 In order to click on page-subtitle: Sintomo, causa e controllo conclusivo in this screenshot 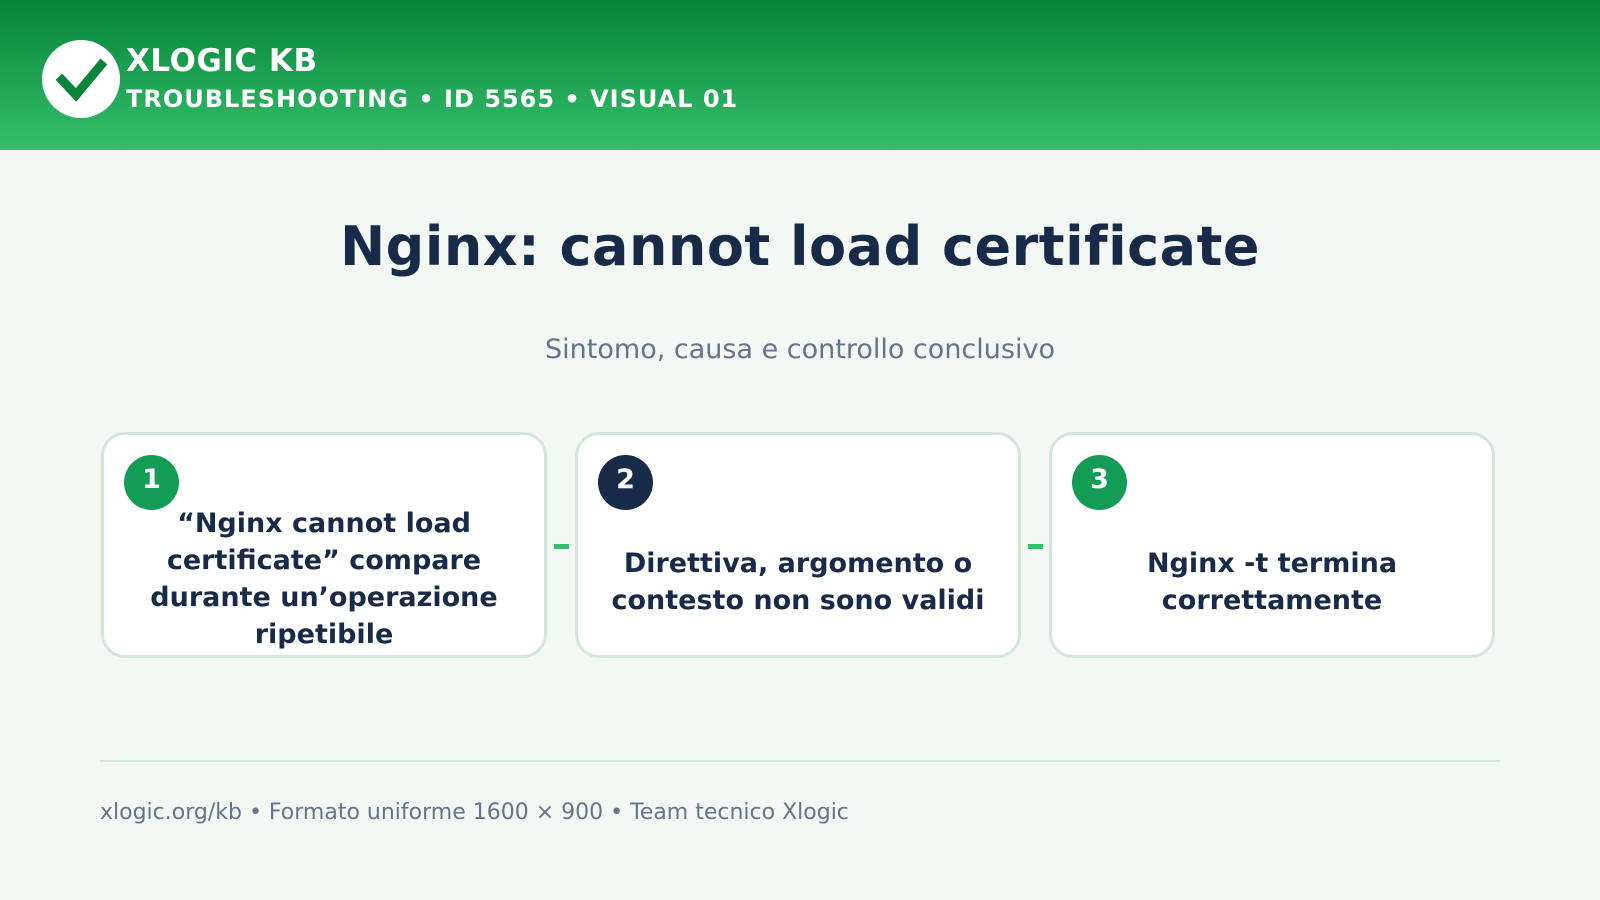, I will do `click(800, 349)`.